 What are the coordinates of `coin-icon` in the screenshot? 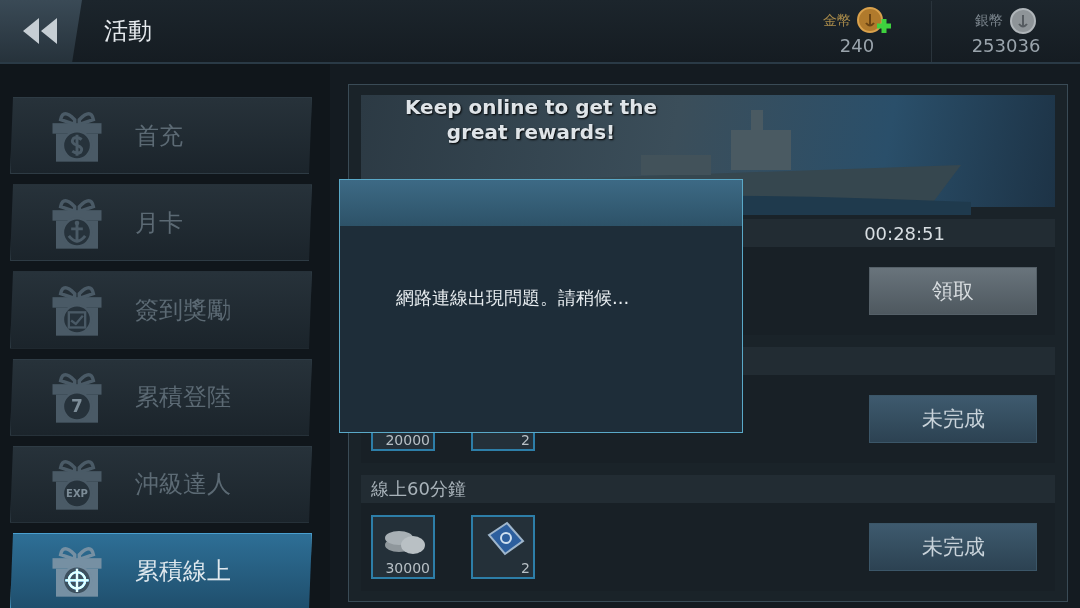 It's located at (1023, 20).